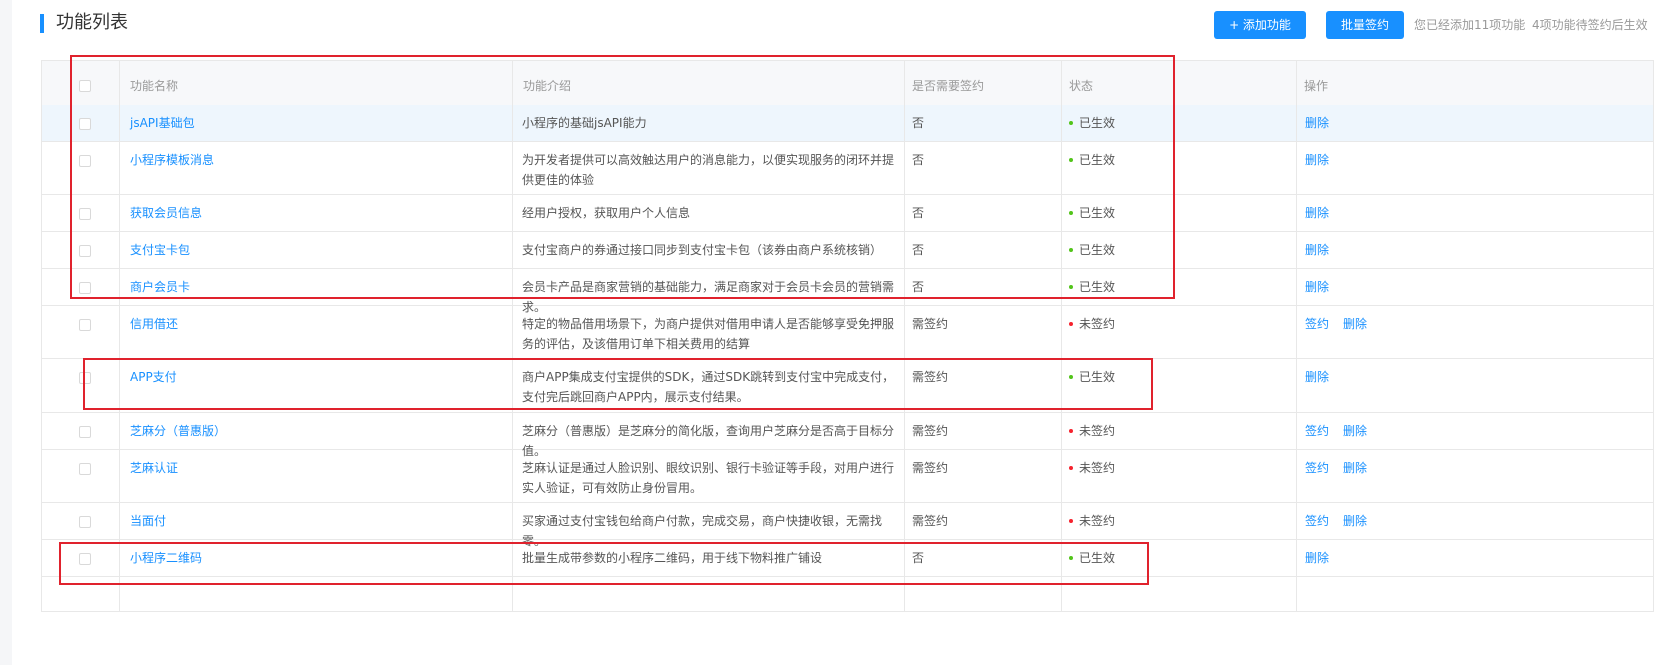 This screenshot has height=665, width=1664. Describe the element at coordinates (310, 287) in the screenshot. I see `feature-name-link: 商户会员卡` at that location.